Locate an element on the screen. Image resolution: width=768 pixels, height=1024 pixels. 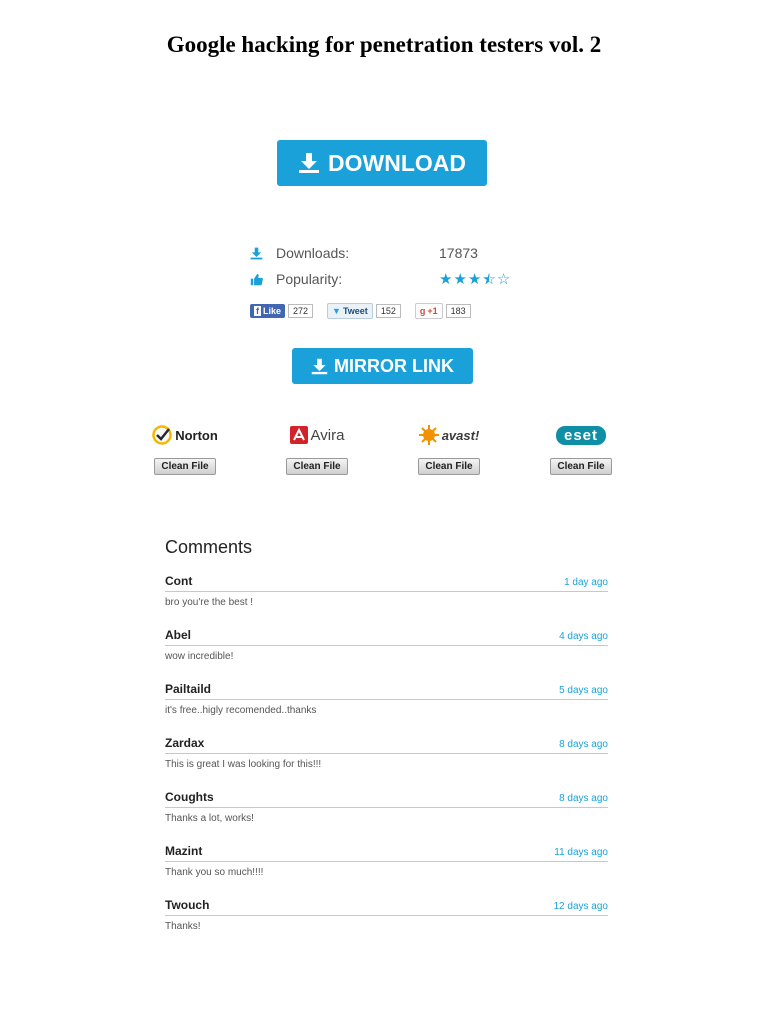
norton-scan: Norton Clean File is located at coordinates (185, 447).